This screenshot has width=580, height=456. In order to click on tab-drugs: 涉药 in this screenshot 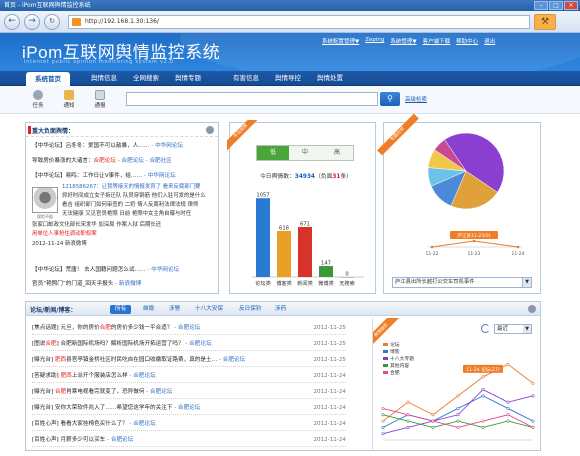, I will do `click(280, 309)`.